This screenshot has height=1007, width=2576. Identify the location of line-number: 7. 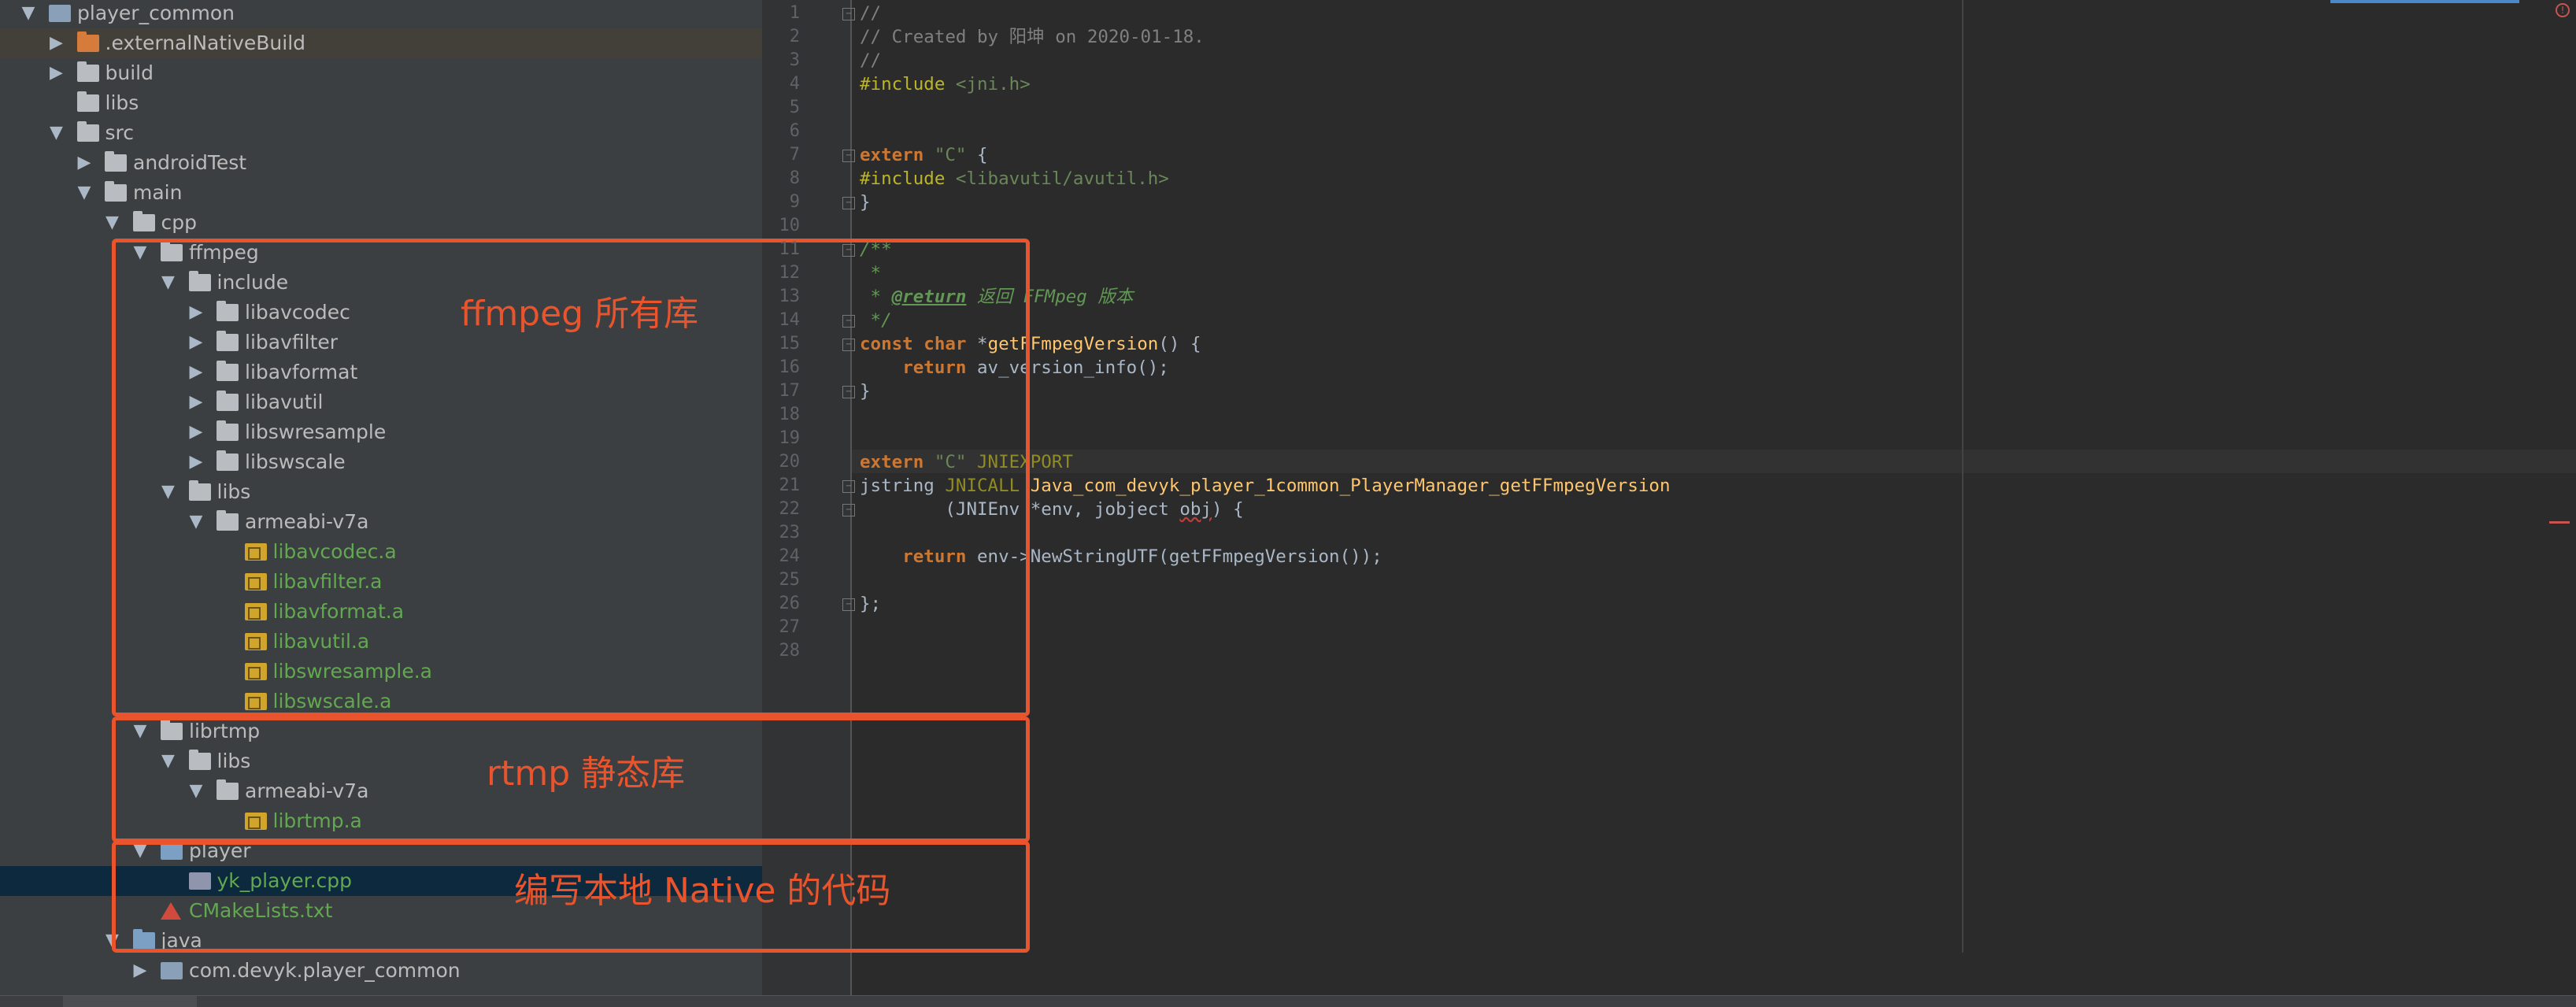
(794, 155).